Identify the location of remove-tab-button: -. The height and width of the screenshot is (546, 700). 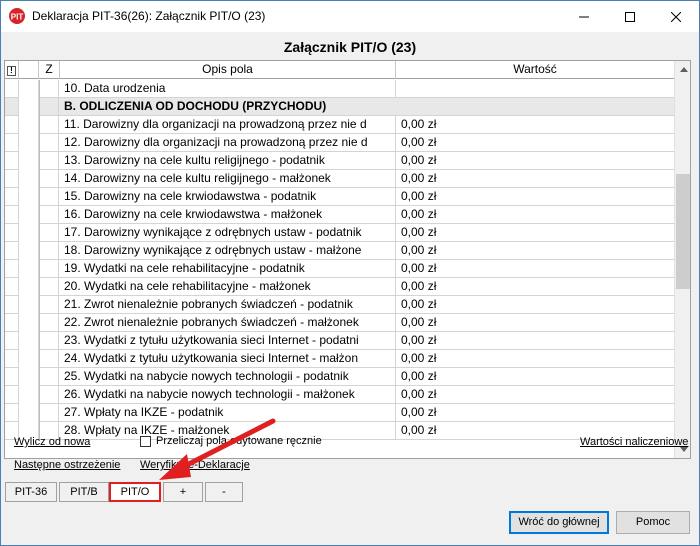
(224, 492).